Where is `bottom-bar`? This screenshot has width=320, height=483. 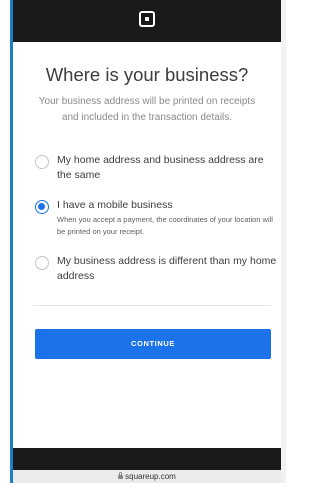 bottom-bar is located at coordinates (147, 459).